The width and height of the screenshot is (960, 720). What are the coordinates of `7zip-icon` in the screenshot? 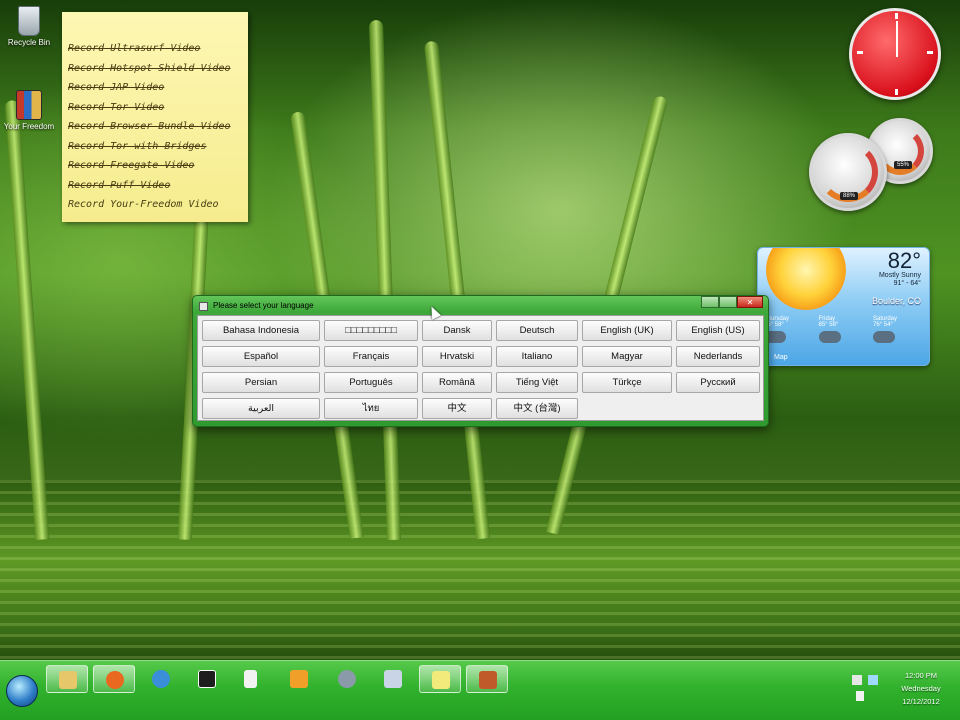 It's located at (207, 679).